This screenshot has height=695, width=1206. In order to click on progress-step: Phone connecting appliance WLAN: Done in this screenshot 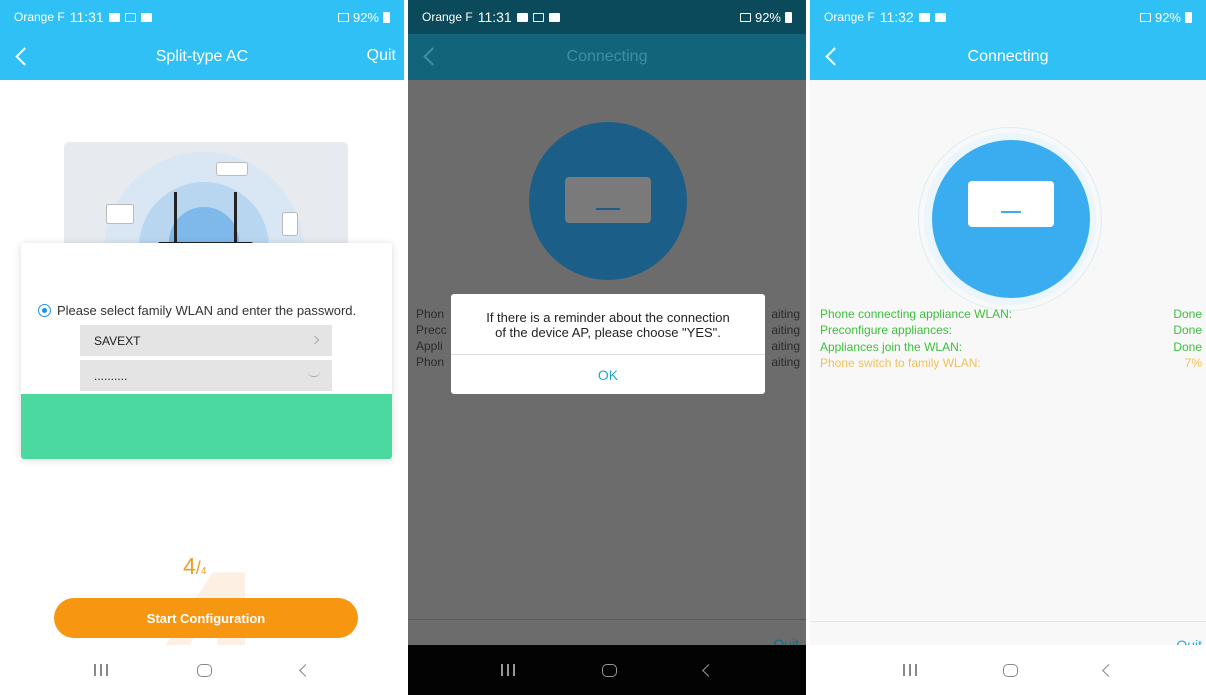, I will do `click(1011, 314)`.